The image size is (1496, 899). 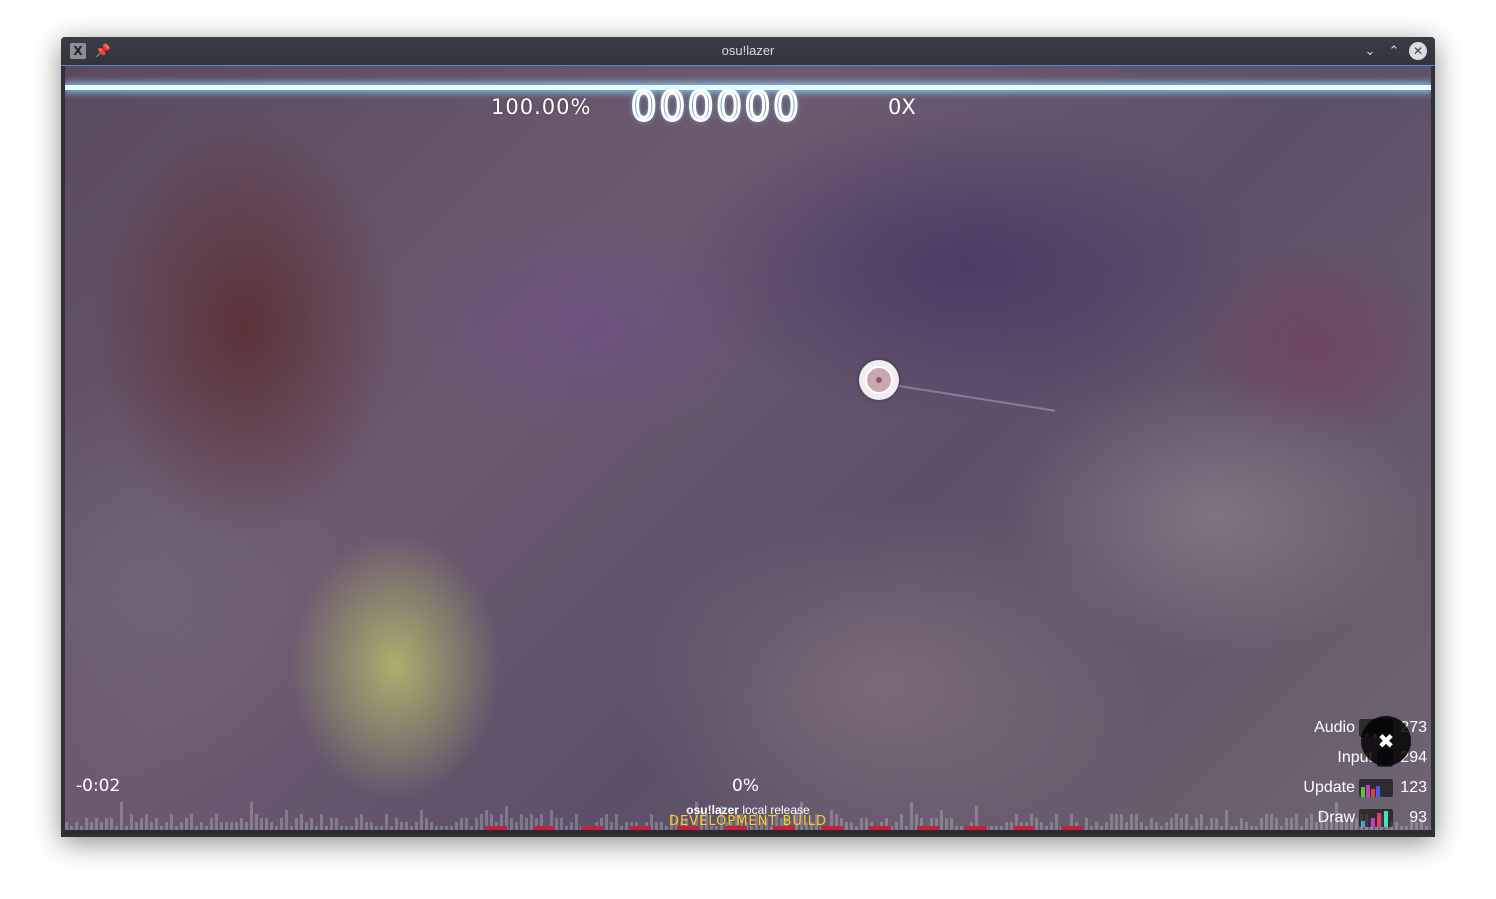 I want to click on song-progress-bar, so click(x=748, y=832).